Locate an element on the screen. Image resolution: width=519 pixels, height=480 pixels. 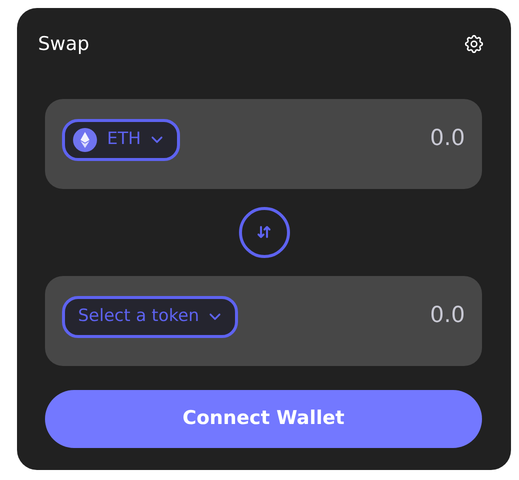
diamond-coin-icon is located at coordinates (85, 140).